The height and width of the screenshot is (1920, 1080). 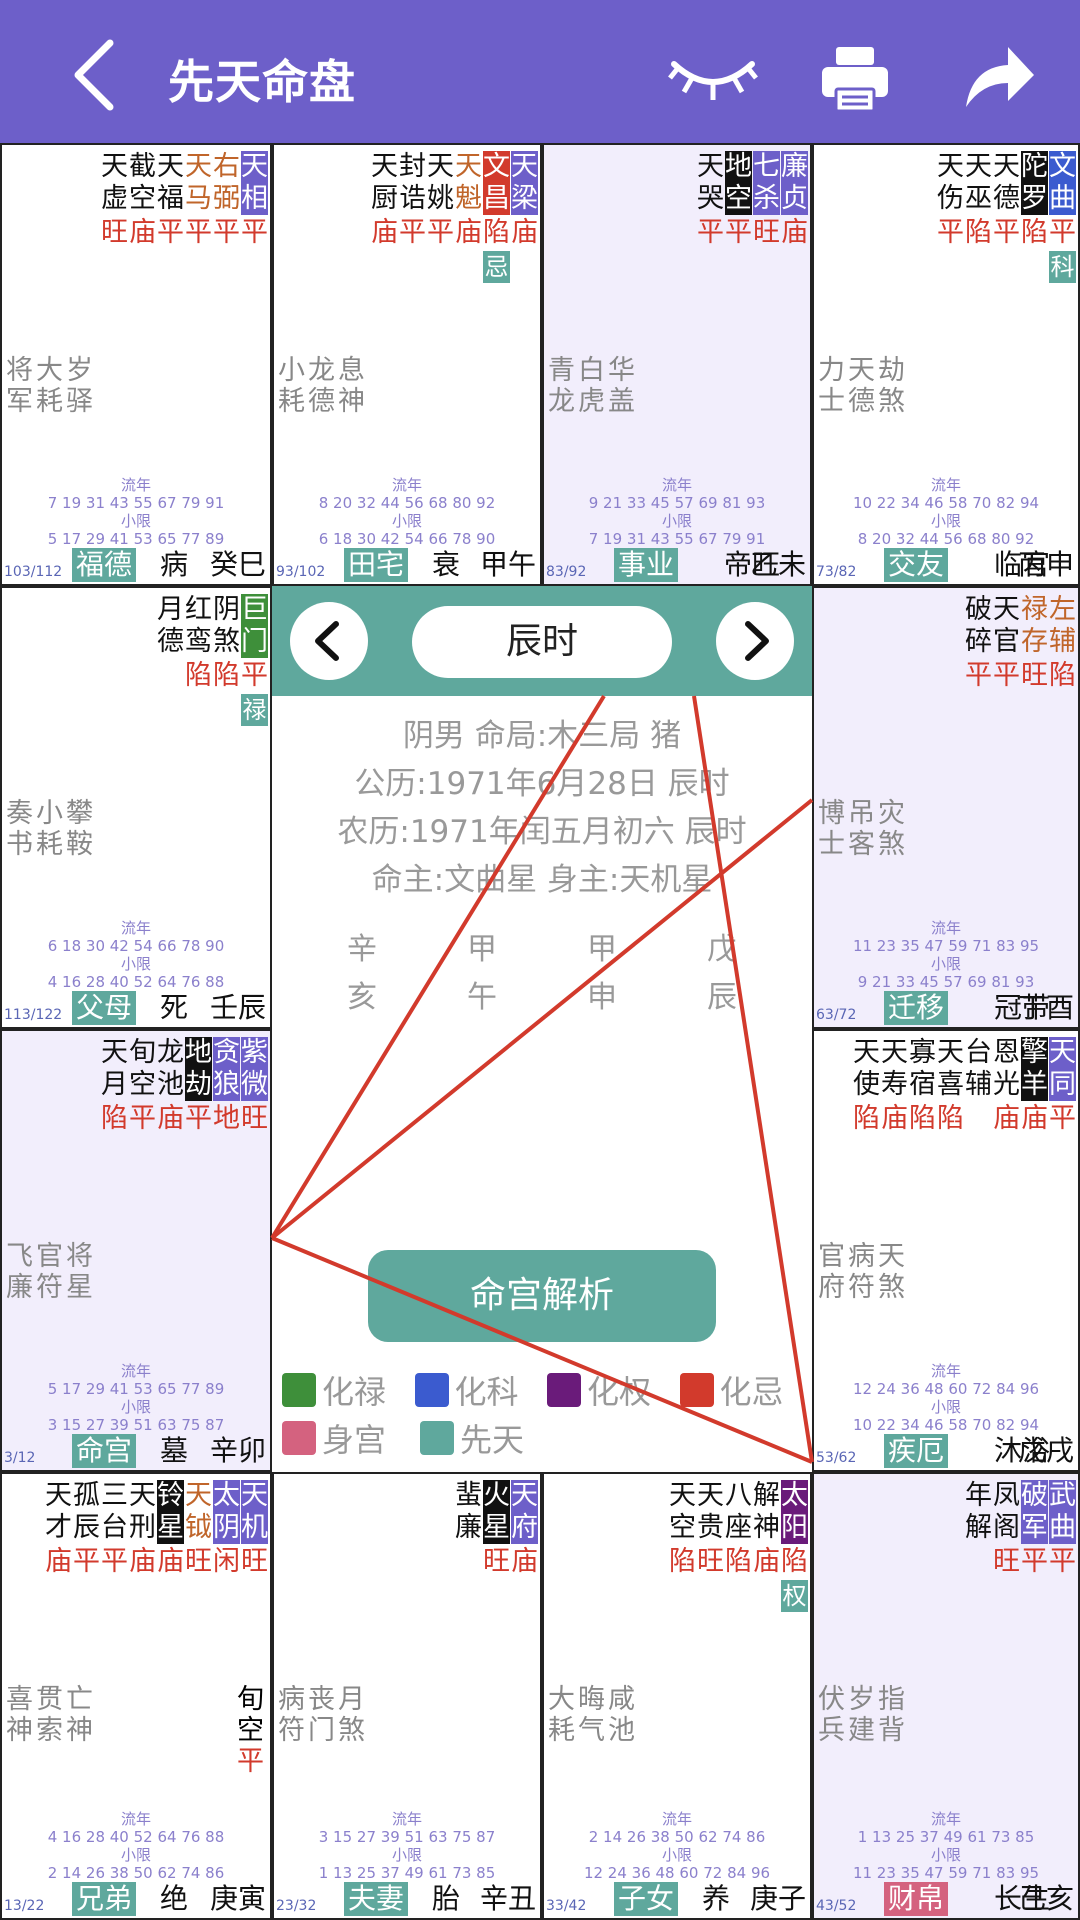 What do you see at coordinates (710, 201) in the screenshot?
I see `star-column: 天哭平` at bounding box center [710, 201].